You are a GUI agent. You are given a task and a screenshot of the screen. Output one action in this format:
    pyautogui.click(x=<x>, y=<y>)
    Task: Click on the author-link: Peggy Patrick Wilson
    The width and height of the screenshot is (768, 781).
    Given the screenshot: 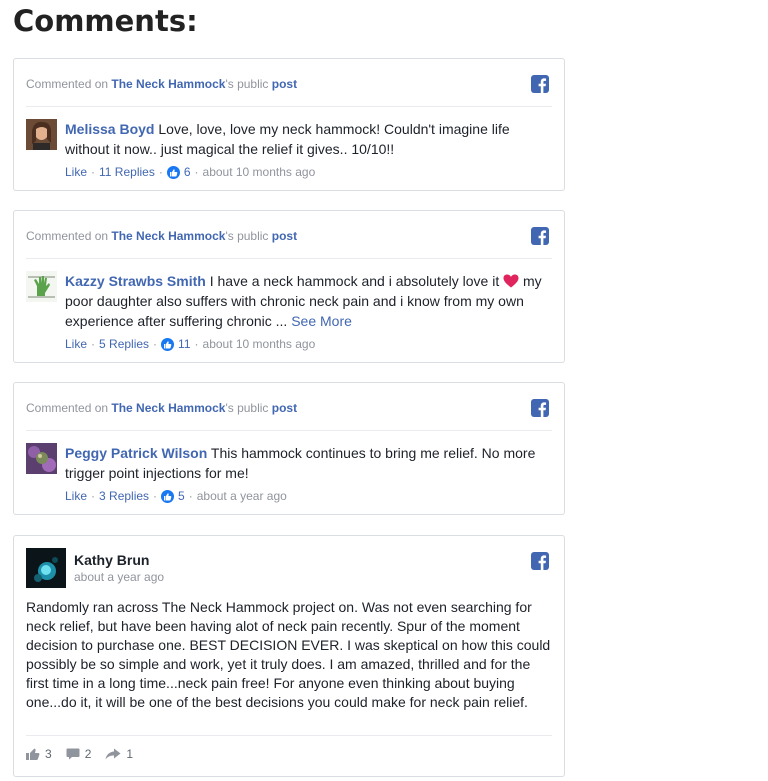 What is the action you would take?
    pyautogui.click(x=136, y=453)
    